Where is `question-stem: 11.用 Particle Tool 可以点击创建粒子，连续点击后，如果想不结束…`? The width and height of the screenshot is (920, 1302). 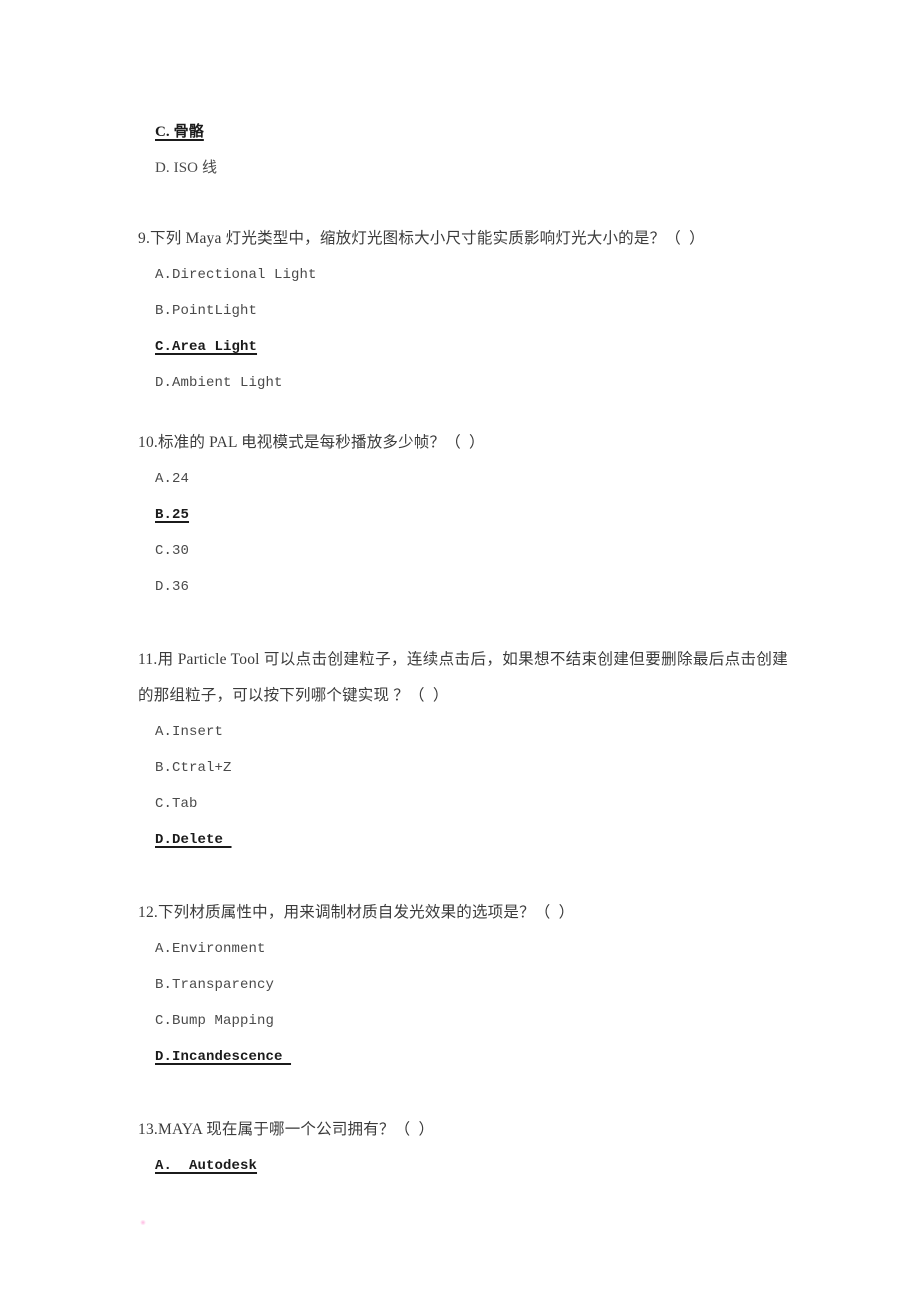
question-stem: 11.用 Particle Tool 可以点击创建粒子，连续点击后，如果想不结束… is located at coordinates (463, 677).